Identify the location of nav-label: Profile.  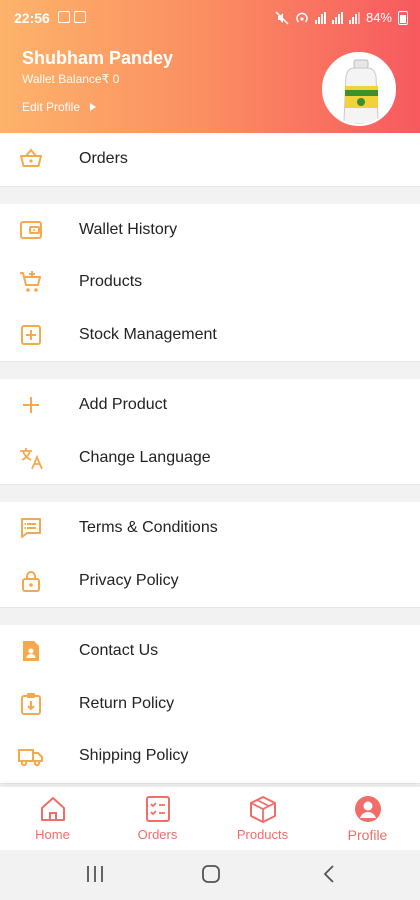
(367, 834).